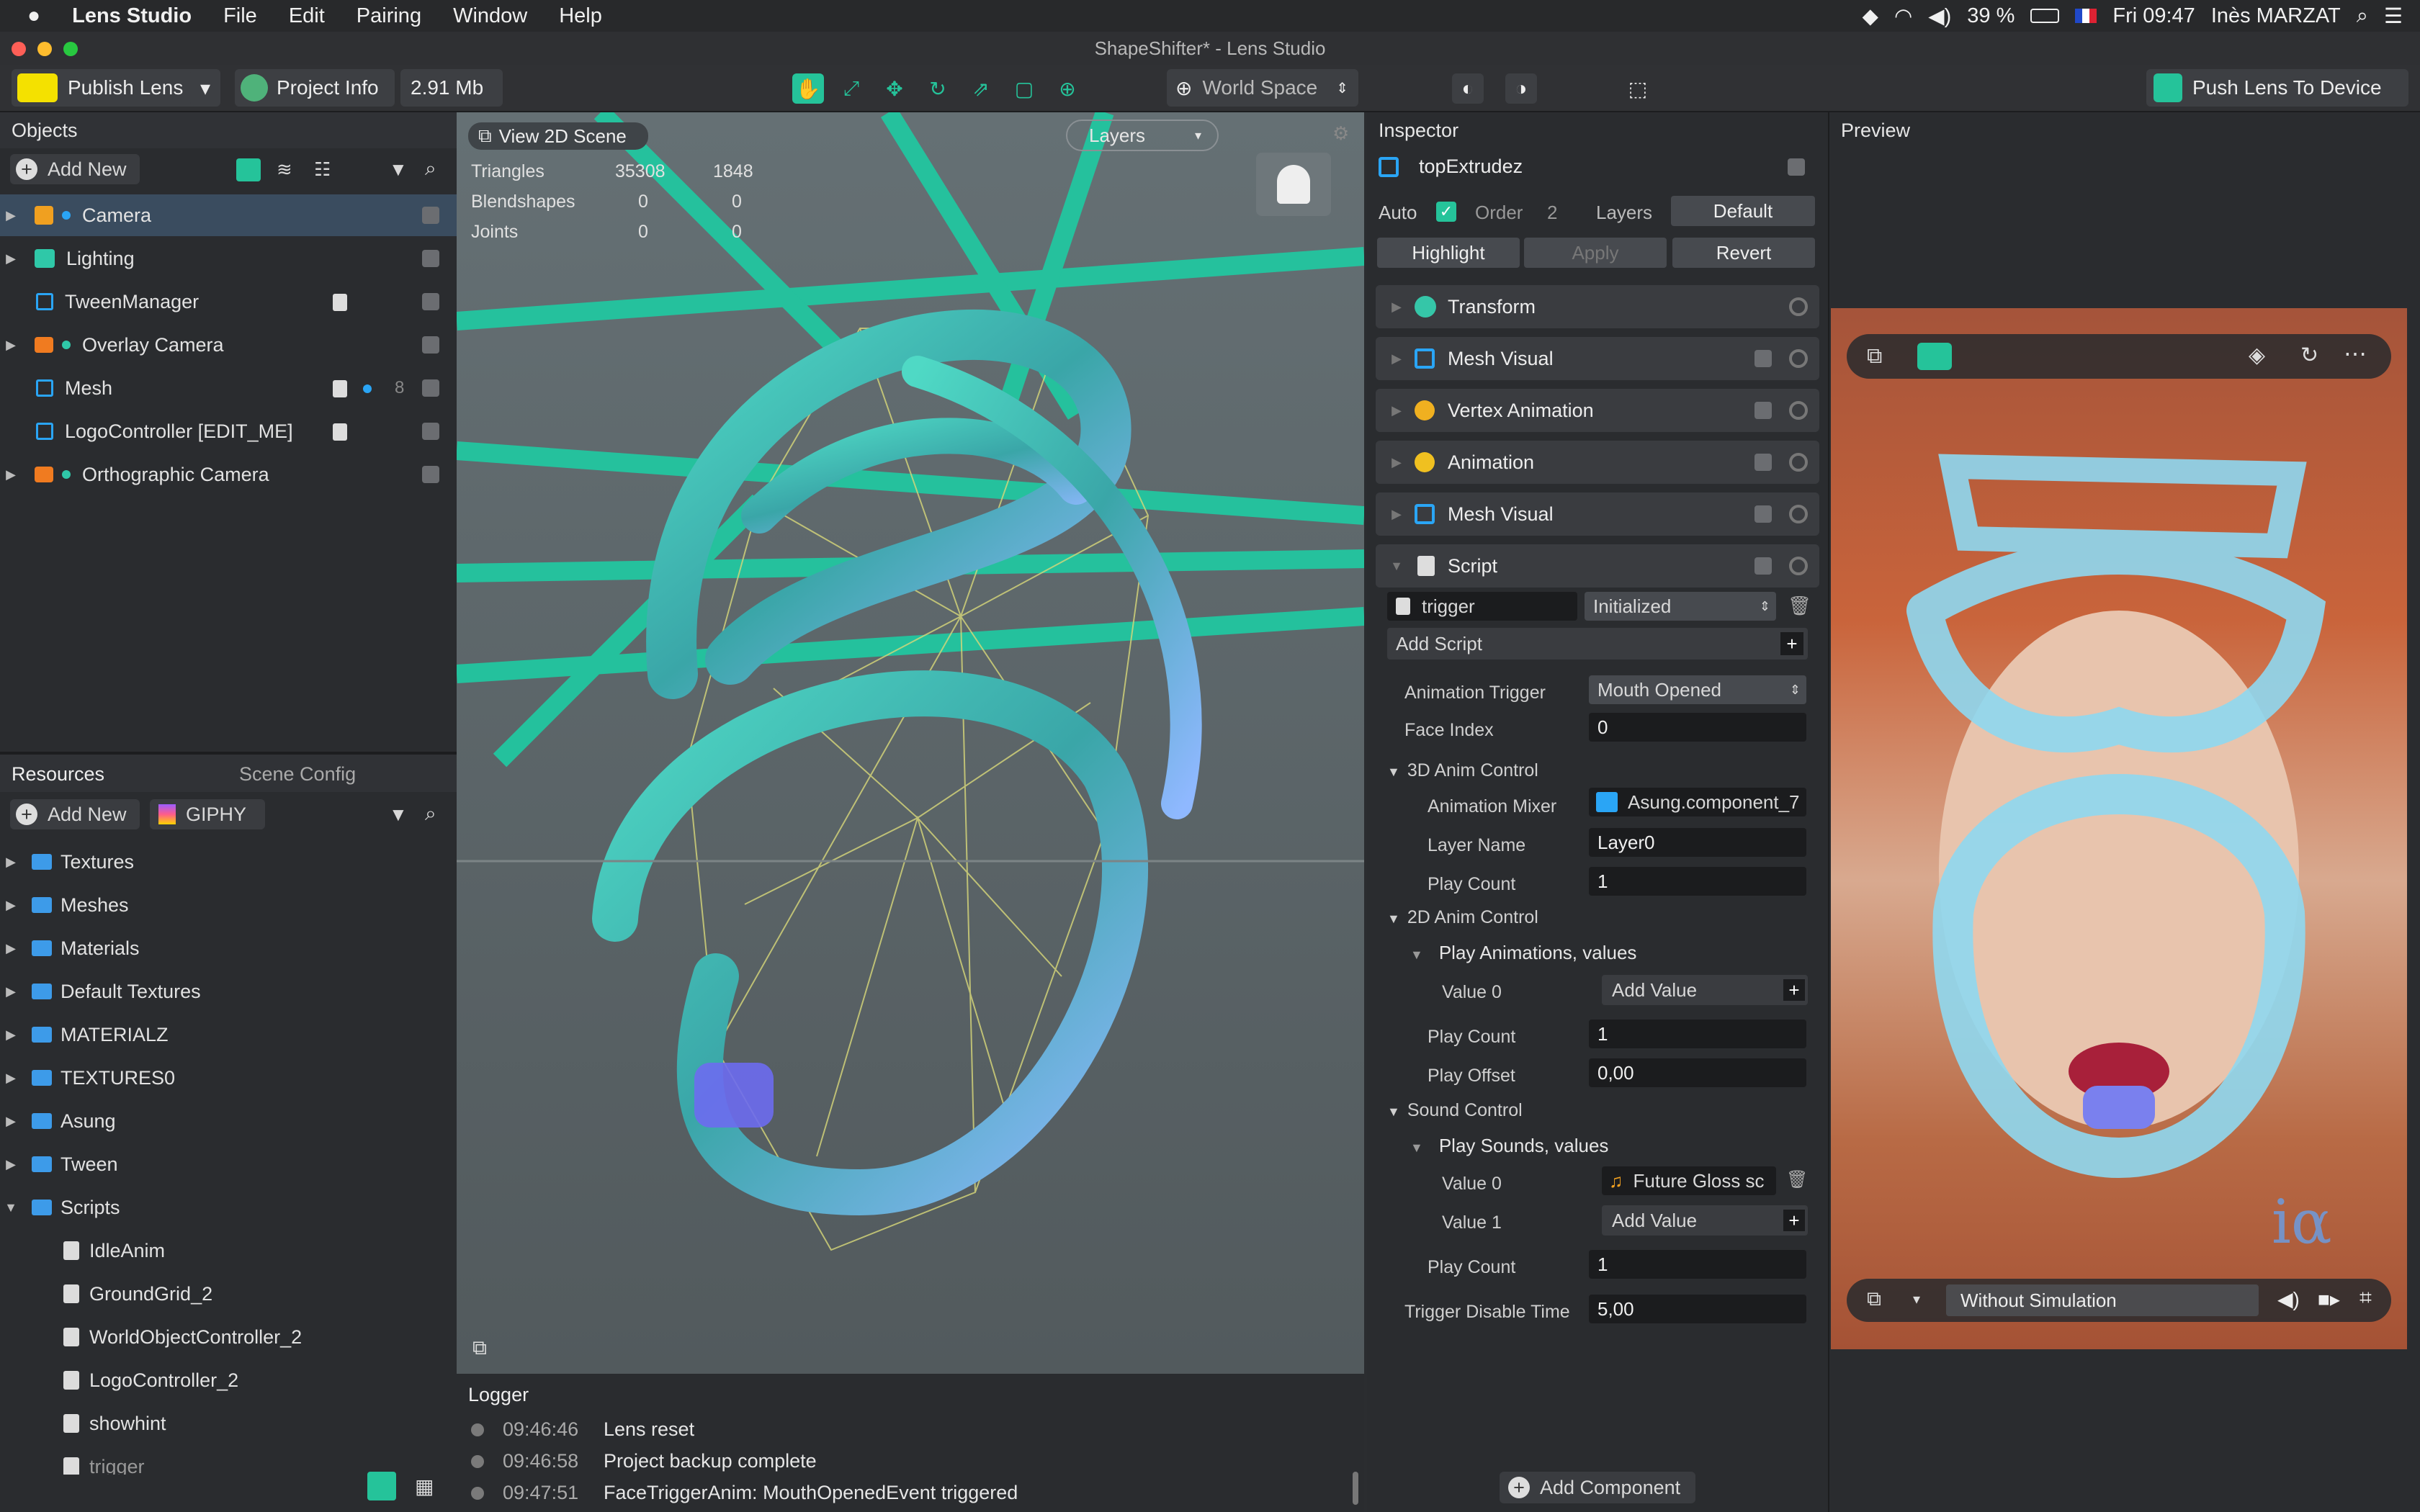 This screenshot has width=2420, height=1512. I want to click on face-index-field: 0, so click(1697, 727).